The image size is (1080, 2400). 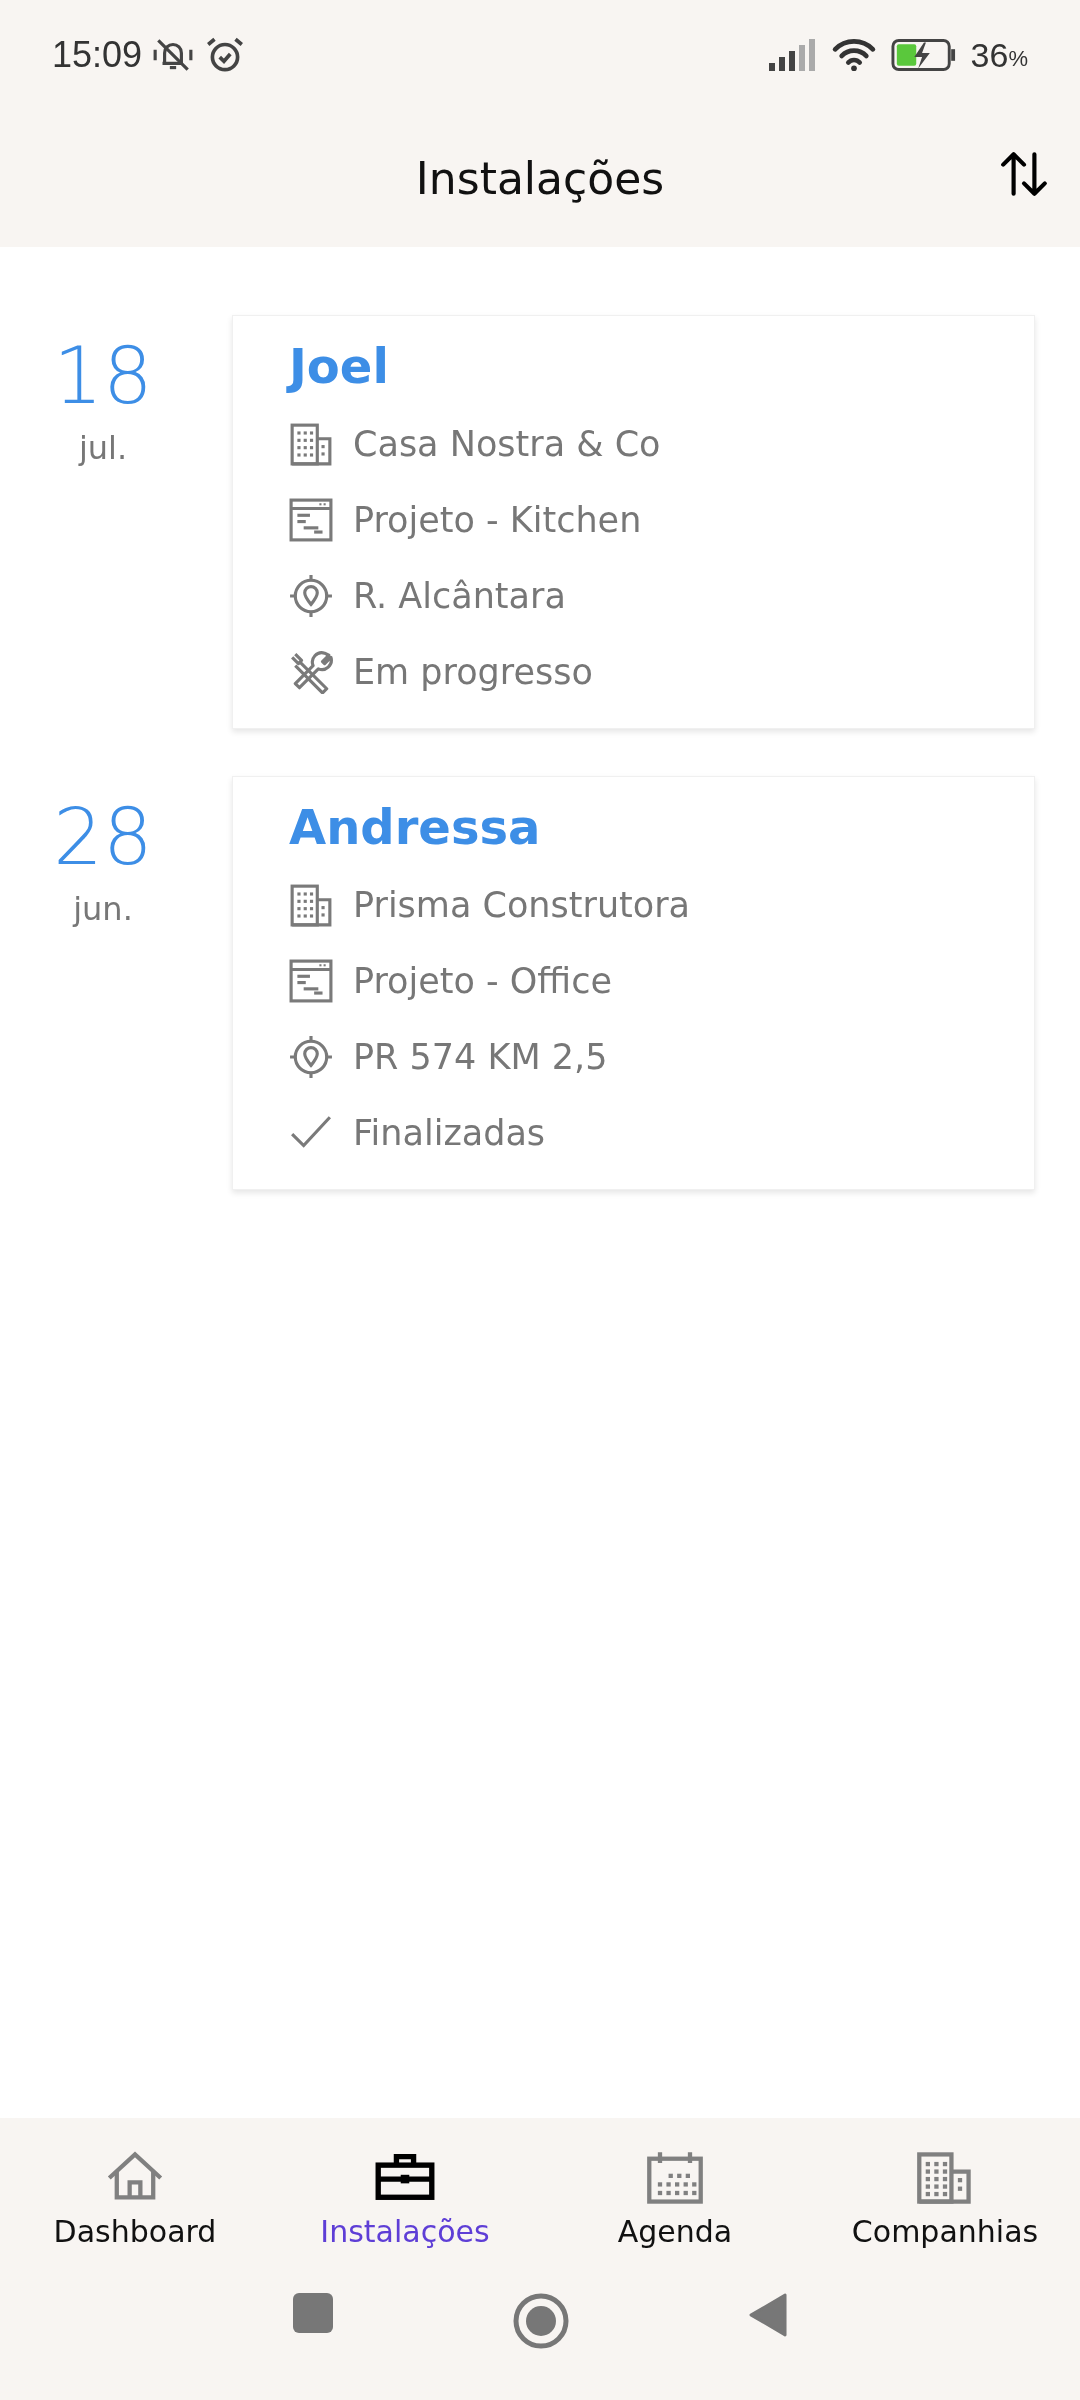 What do you see at coordinates (540, 178) in the screenshot?
I see `screen-title: Instalações` at bounding box center [540, 178].